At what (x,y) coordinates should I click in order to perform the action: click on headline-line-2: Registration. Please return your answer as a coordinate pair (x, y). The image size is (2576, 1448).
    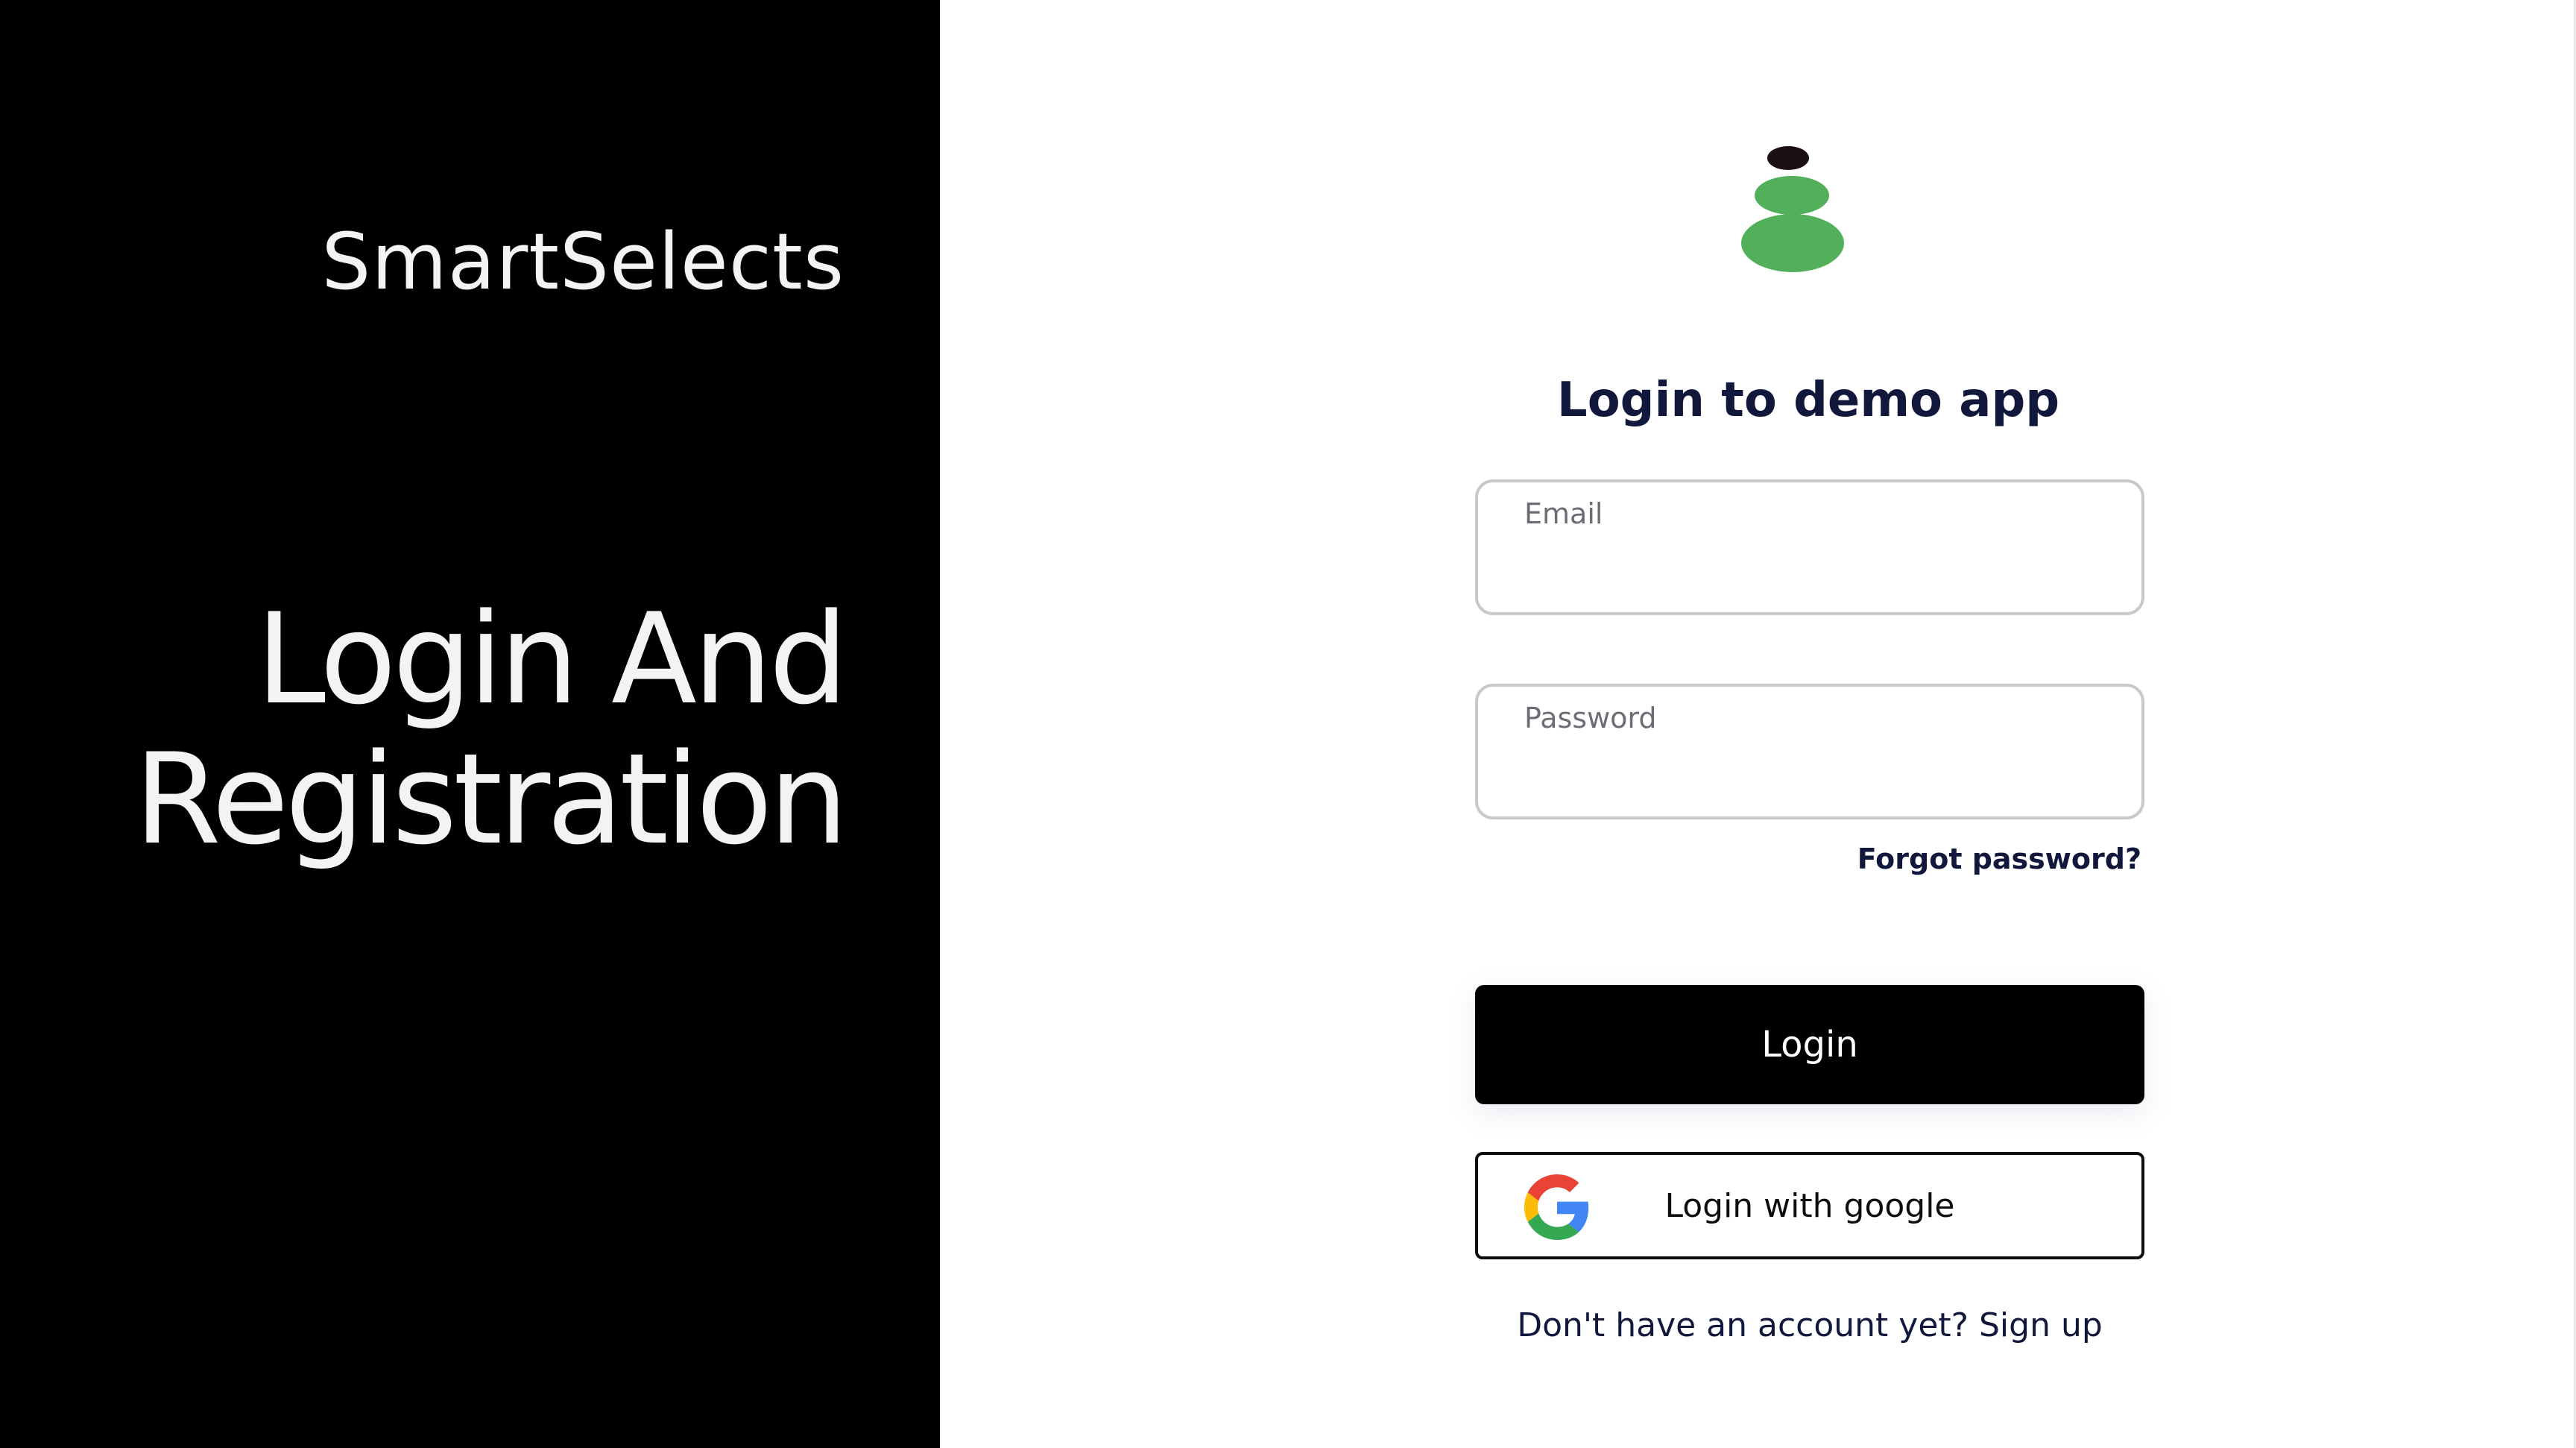
    Looking at the image, I should click on (490, 799).